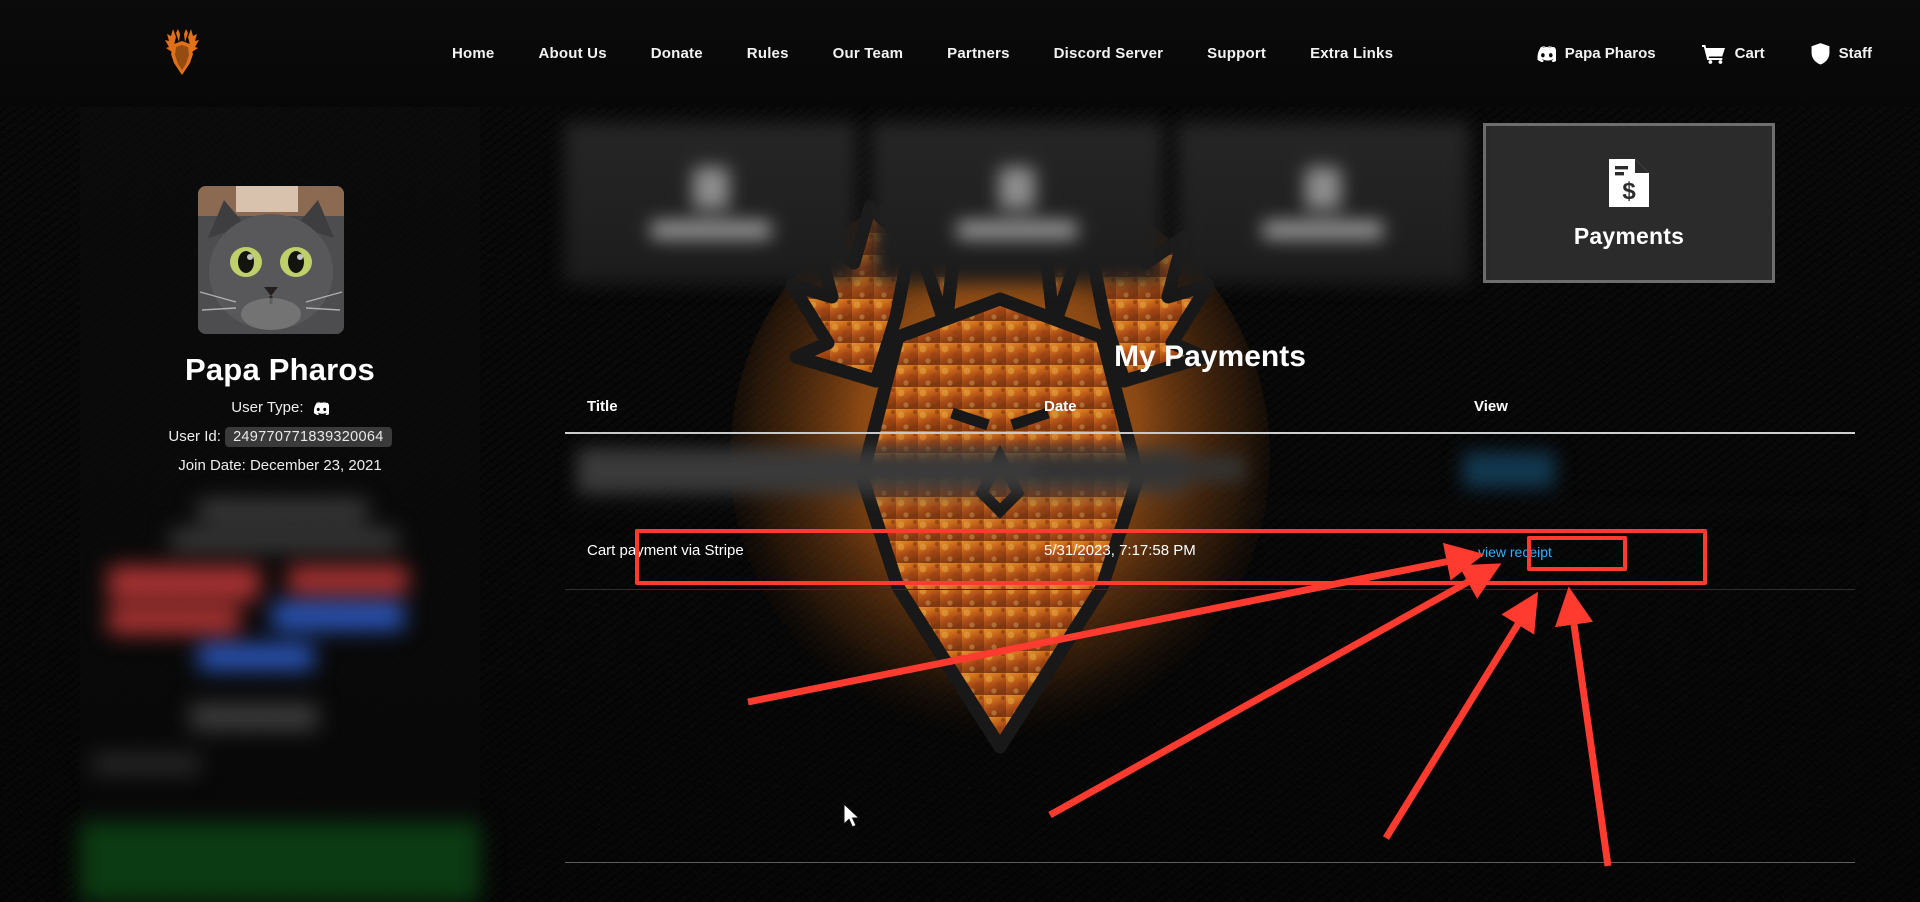  I want to click on table-header: Title Date View, so click(1210, 413).